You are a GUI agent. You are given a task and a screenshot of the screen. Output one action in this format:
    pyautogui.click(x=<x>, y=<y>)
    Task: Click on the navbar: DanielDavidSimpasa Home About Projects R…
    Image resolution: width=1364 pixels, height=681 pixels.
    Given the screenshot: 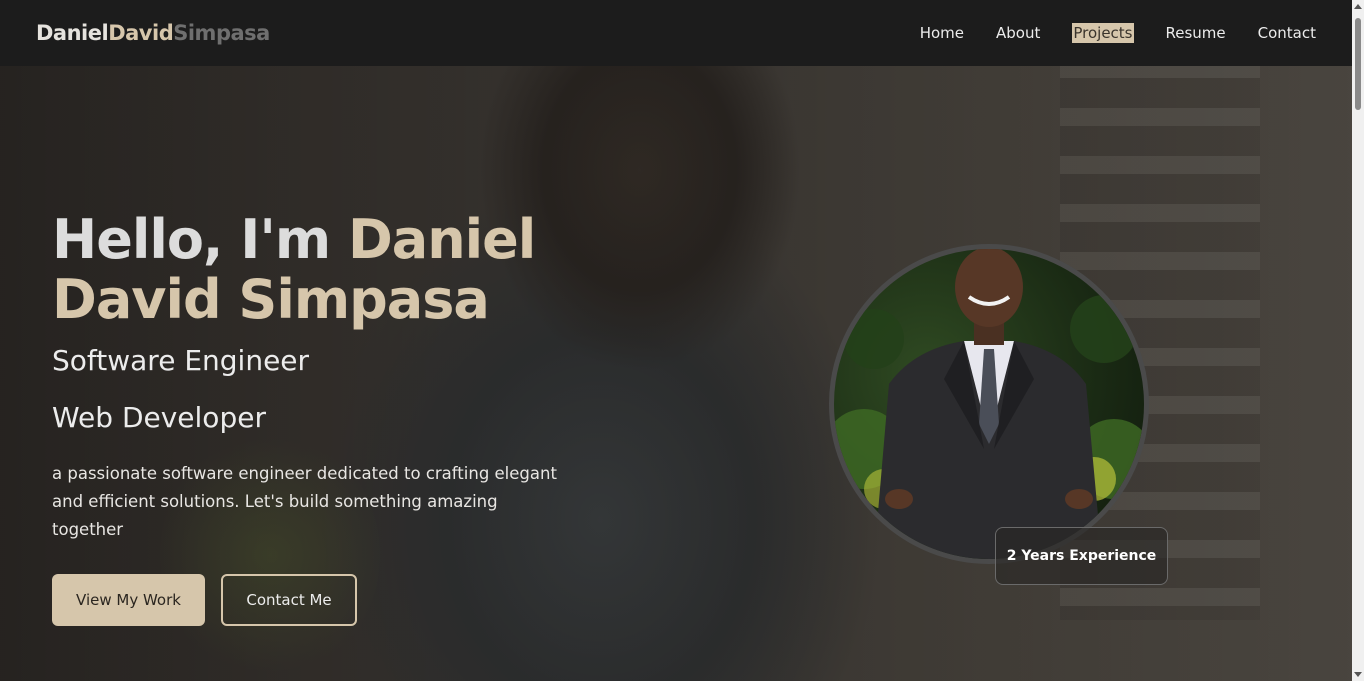 What is the action you would take?
    pyautogui.click(x=676, y=33)
    